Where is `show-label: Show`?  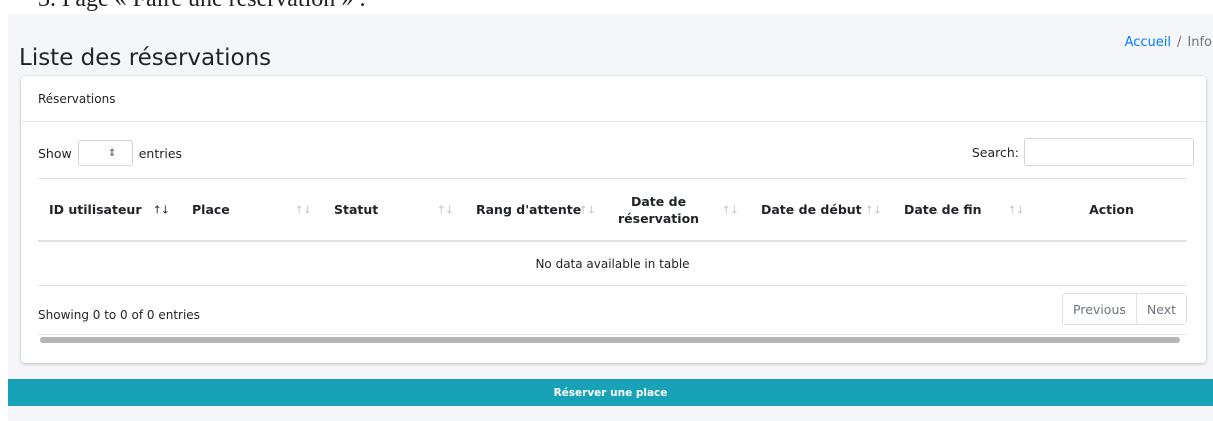 show-label: Show is located at coordinates (55, 153).